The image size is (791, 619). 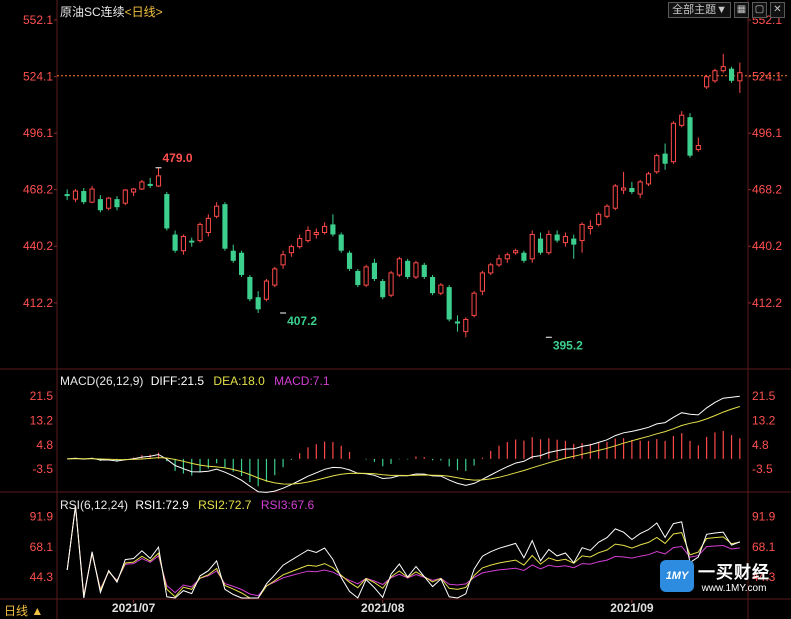 What do you see at coordinates (767, 190) in the screenshot?
I see `y-tick-label-right: 468.2` at bounding box center [767, 190].